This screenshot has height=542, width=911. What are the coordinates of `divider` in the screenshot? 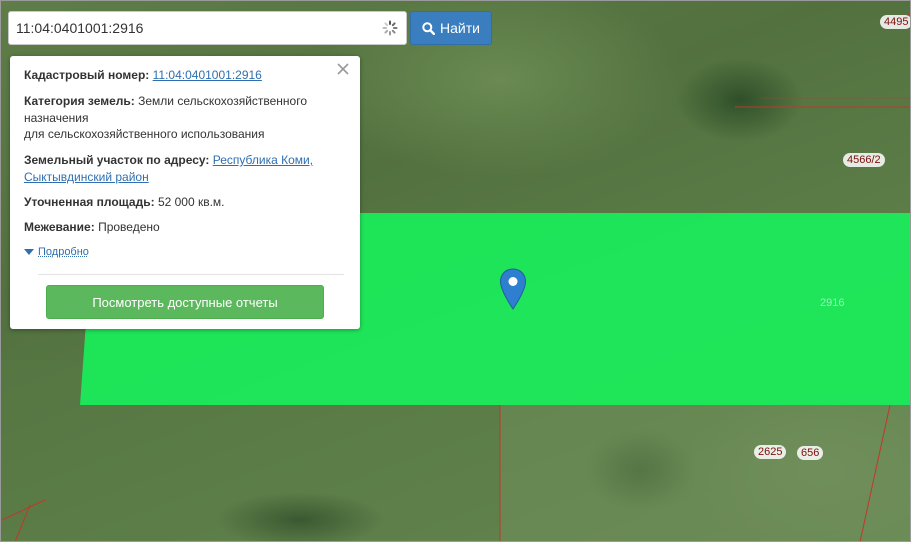 It's located at (191, 274).